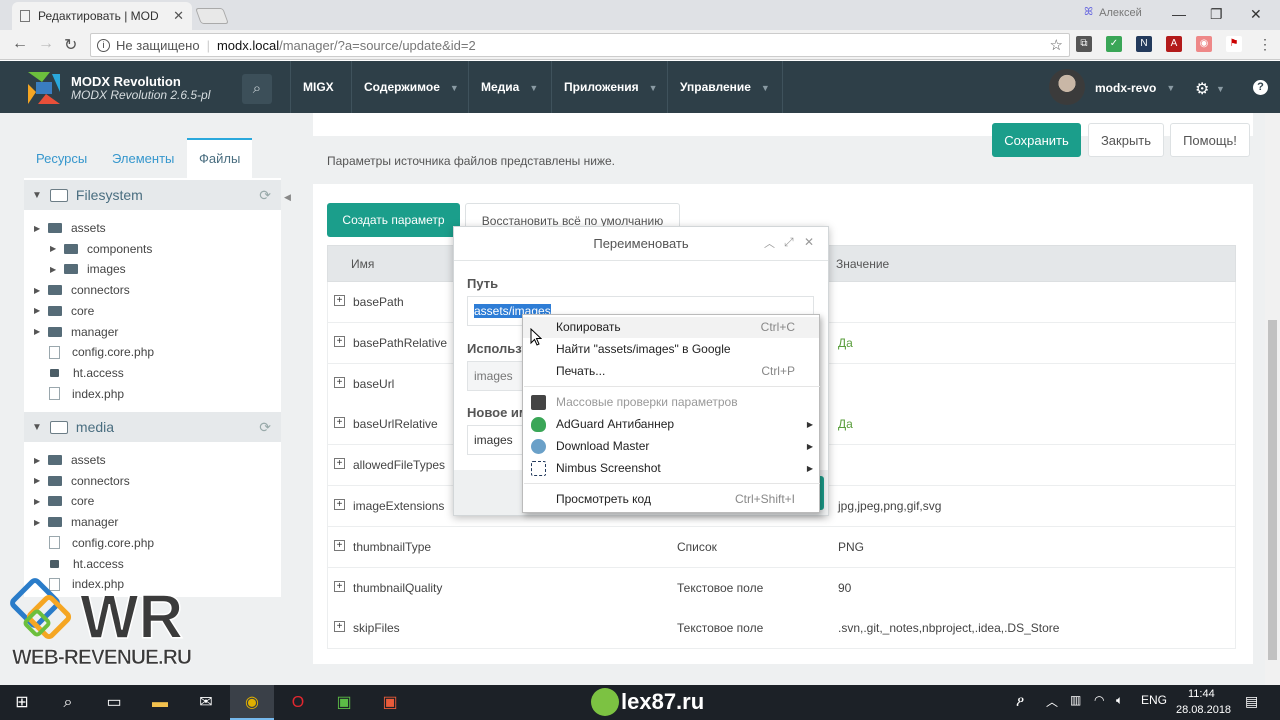 Image resolution: width=1280 pixels, height=720 pixels. What do you see at coordinates (1099, 700) in the screenshot?
I see `wifi-icon: ◠` at bounding box center [1099, 700].